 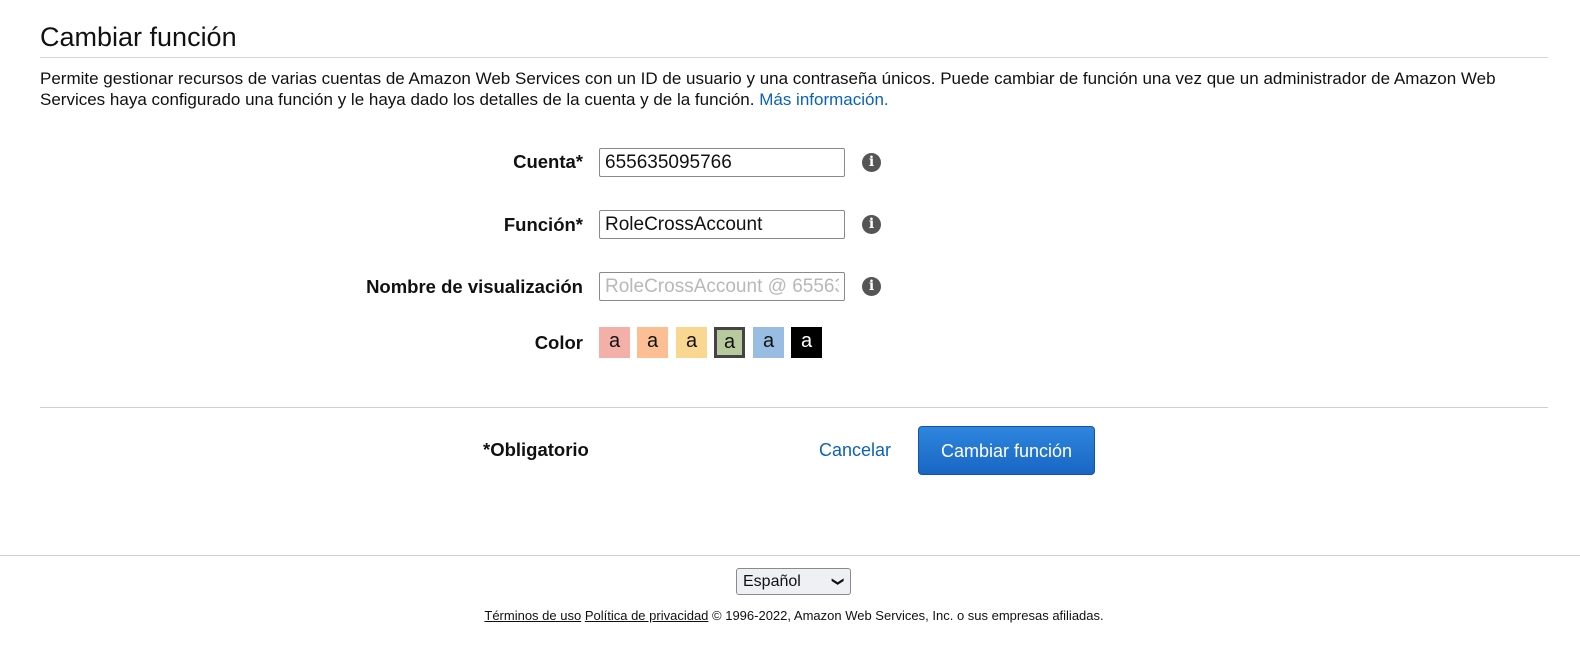 What do you see at coordinates (138, 37) in the screenshot?
I see `page-title: Cambiar función` at bounding box center [138, 37].